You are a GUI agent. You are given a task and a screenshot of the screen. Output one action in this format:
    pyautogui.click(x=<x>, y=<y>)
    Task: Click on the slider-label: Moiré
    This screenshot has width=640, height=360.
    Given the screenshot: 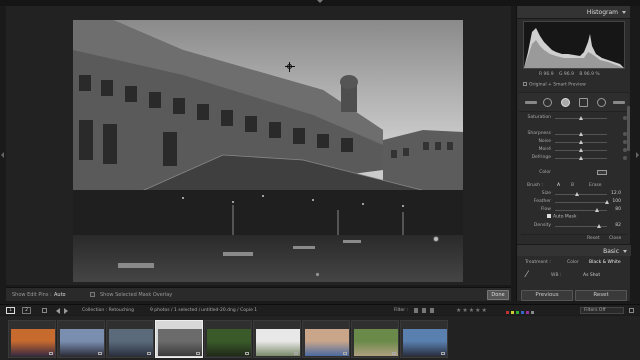 What is the action you would take?
    pyautogui.click(x=544, y=149)
    